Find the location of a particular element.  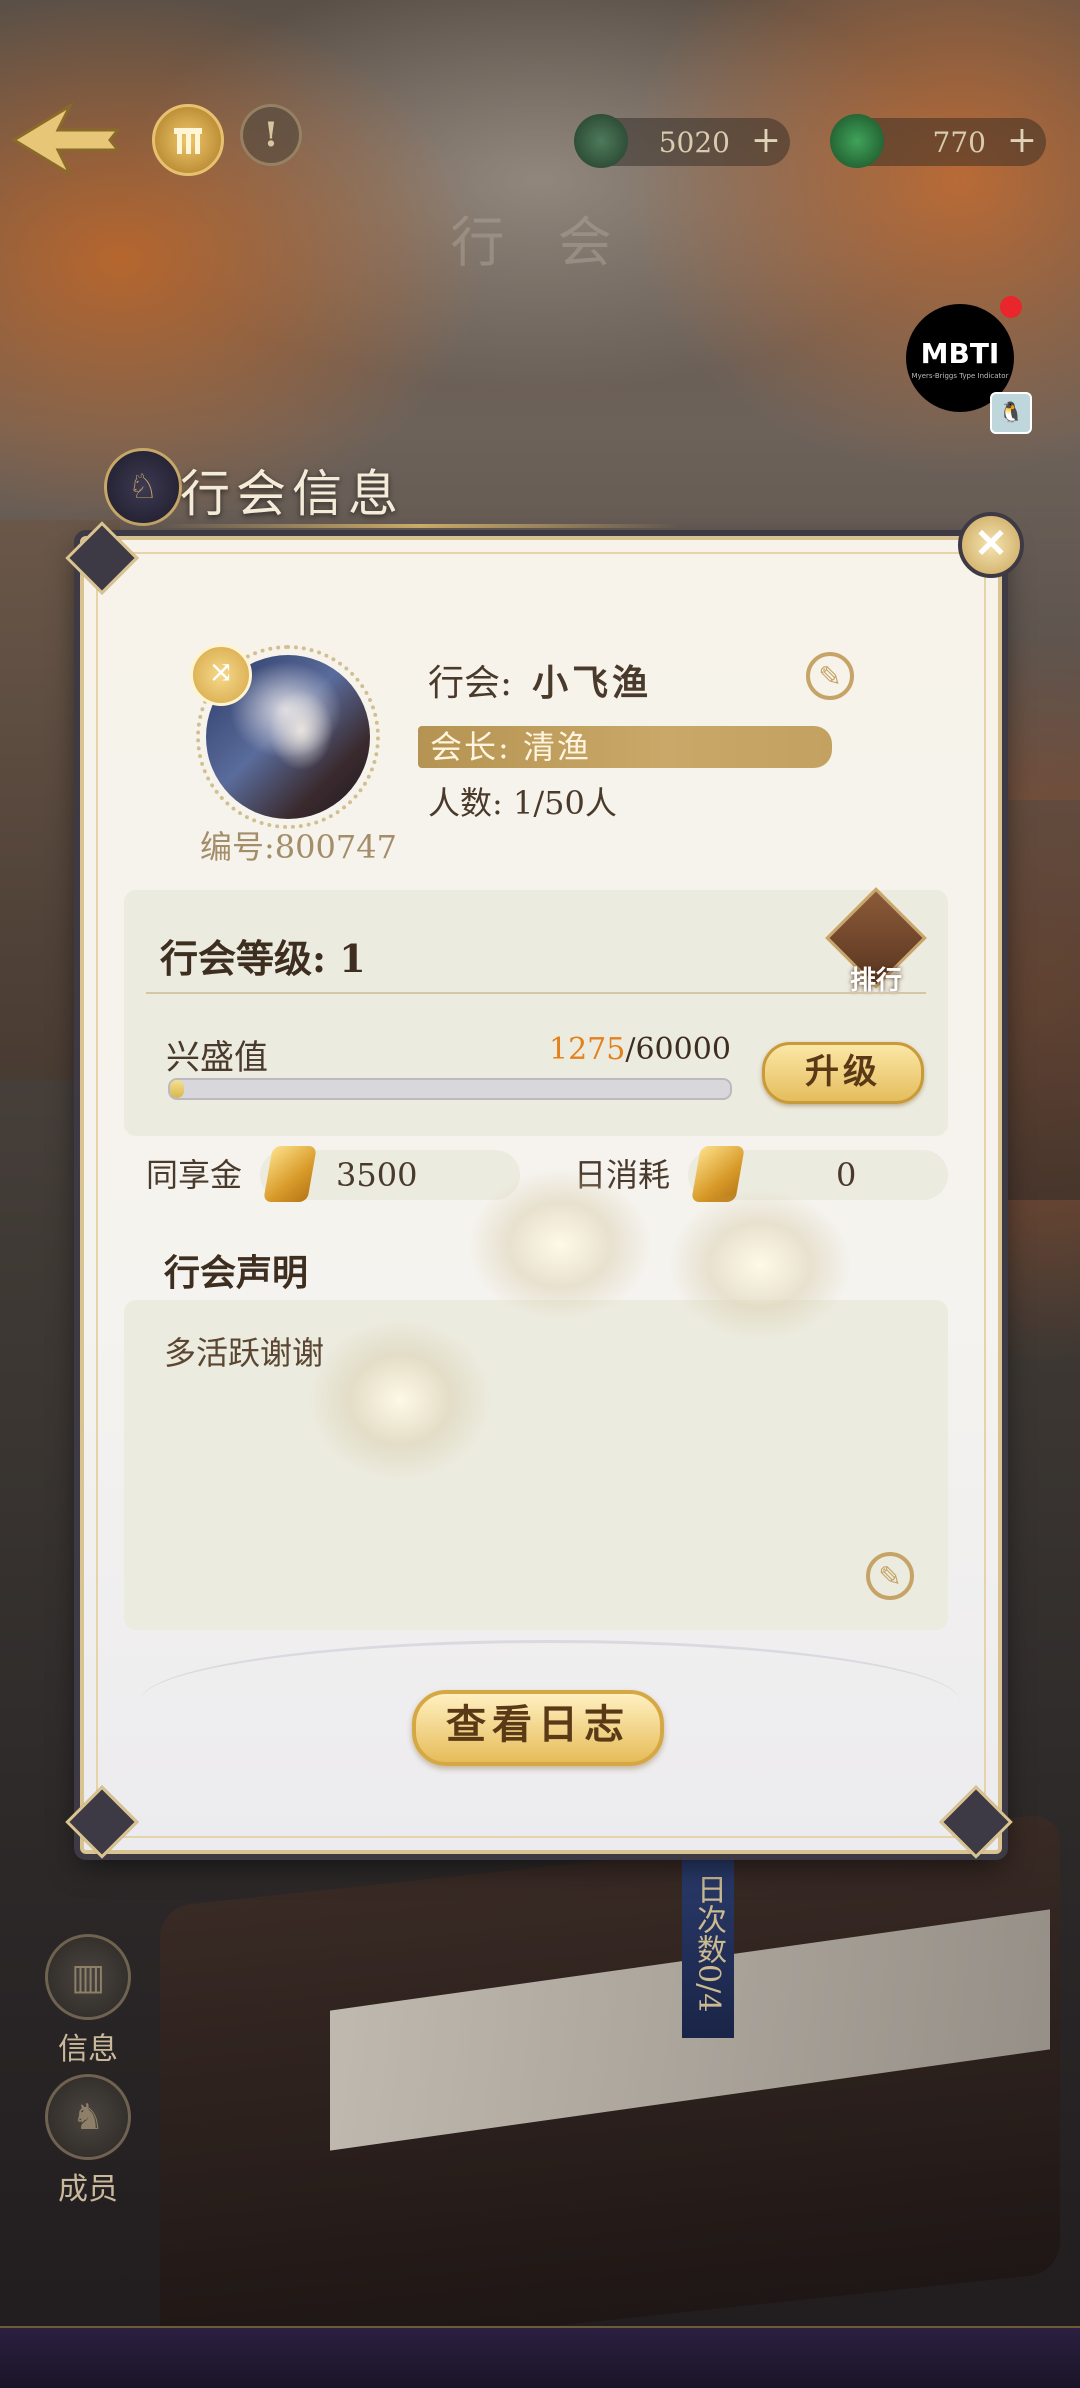

info-building-icon: ▥ is located at coordinates (88, 1977).